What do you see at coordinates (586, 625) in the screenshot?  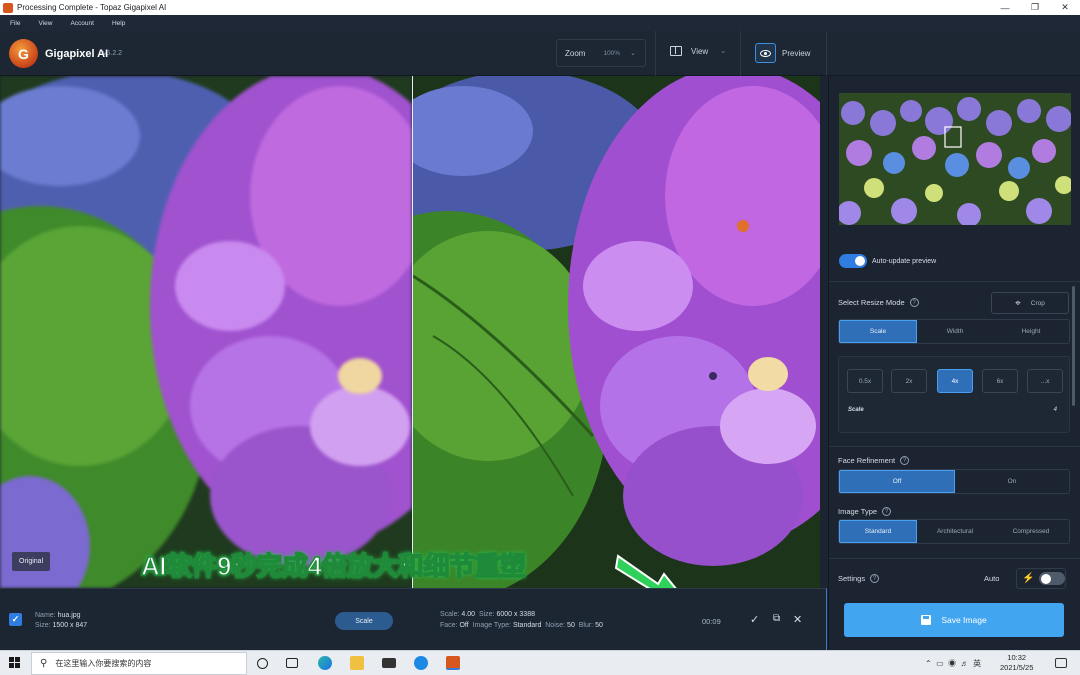 I see `meta-blur-label: Blur:` at bounding box center [586, 625].